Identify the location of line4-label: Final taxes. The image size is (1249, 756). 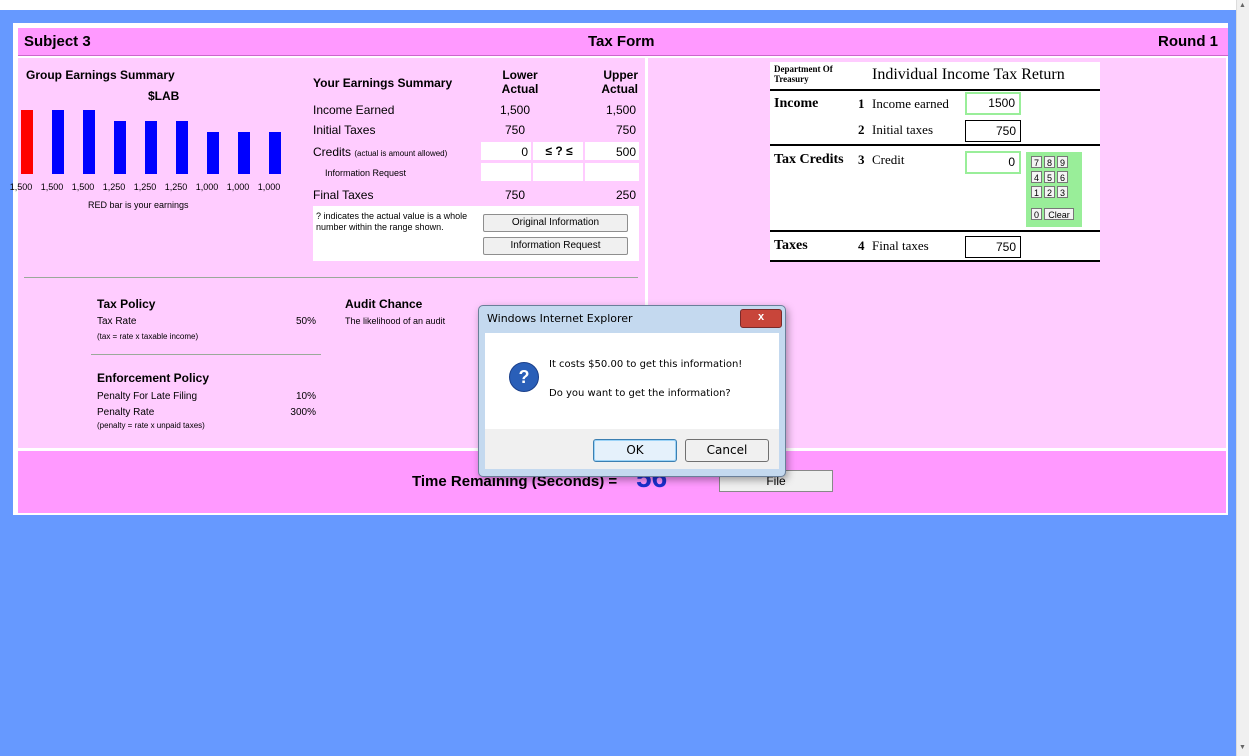
(900, 245).